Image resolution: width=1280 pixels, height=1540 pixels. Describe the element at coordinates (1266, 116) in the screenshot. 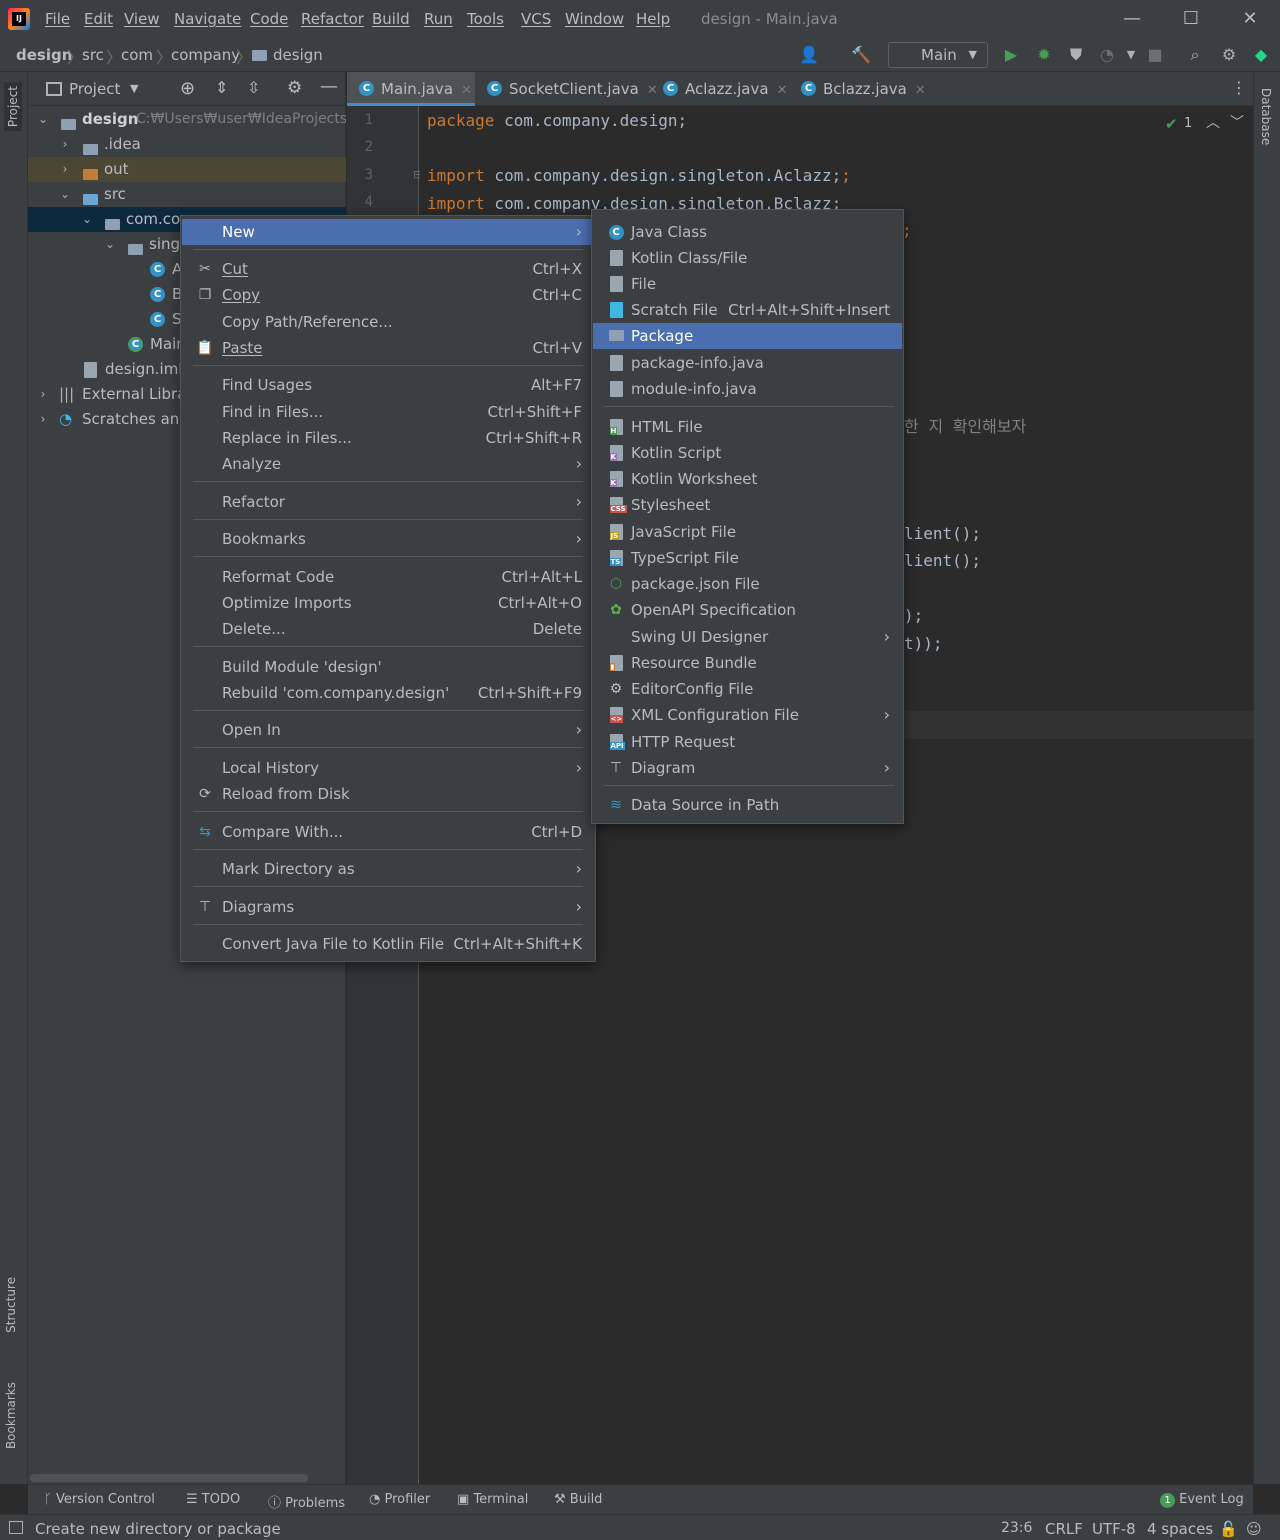

I see `database-tool-tab: Database` at that location.